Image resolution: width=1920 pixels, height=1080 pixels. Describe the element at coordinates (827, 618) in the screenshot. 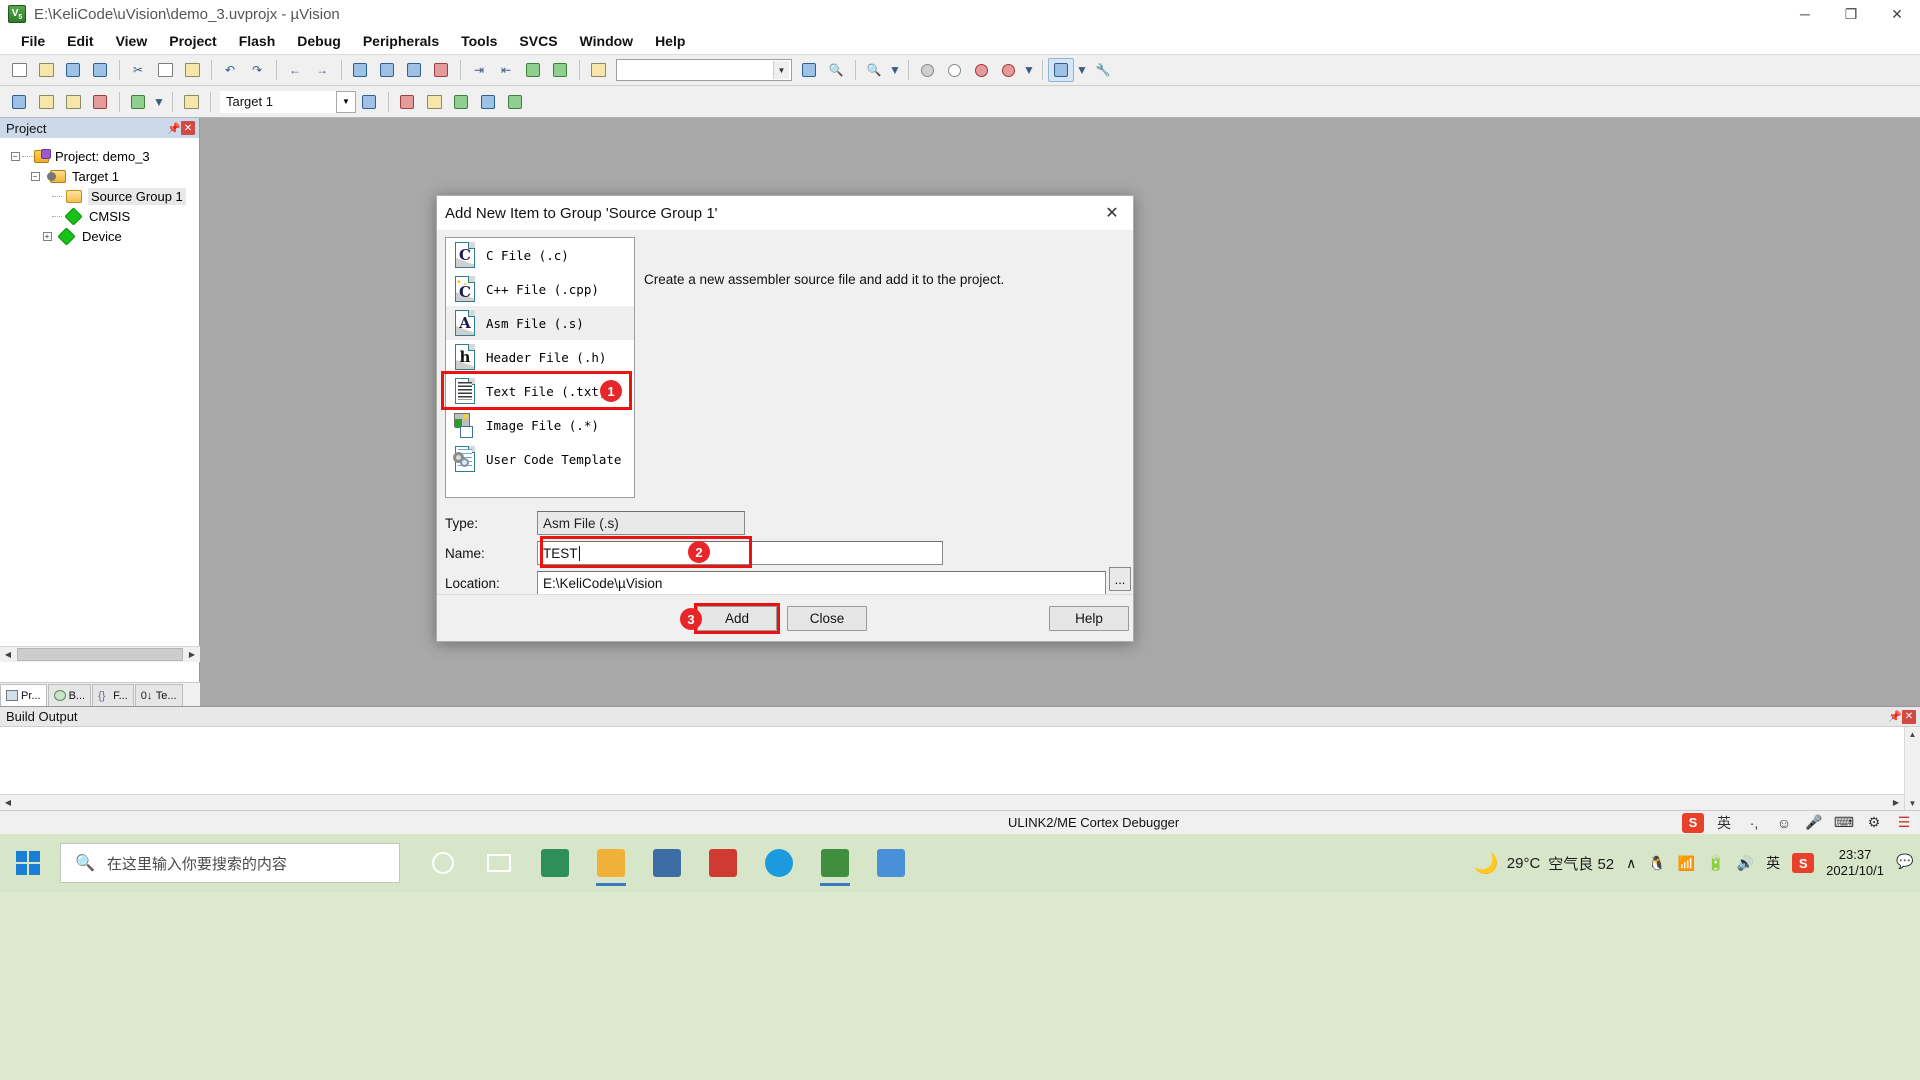

I see `cancel-button: Close` at that location.